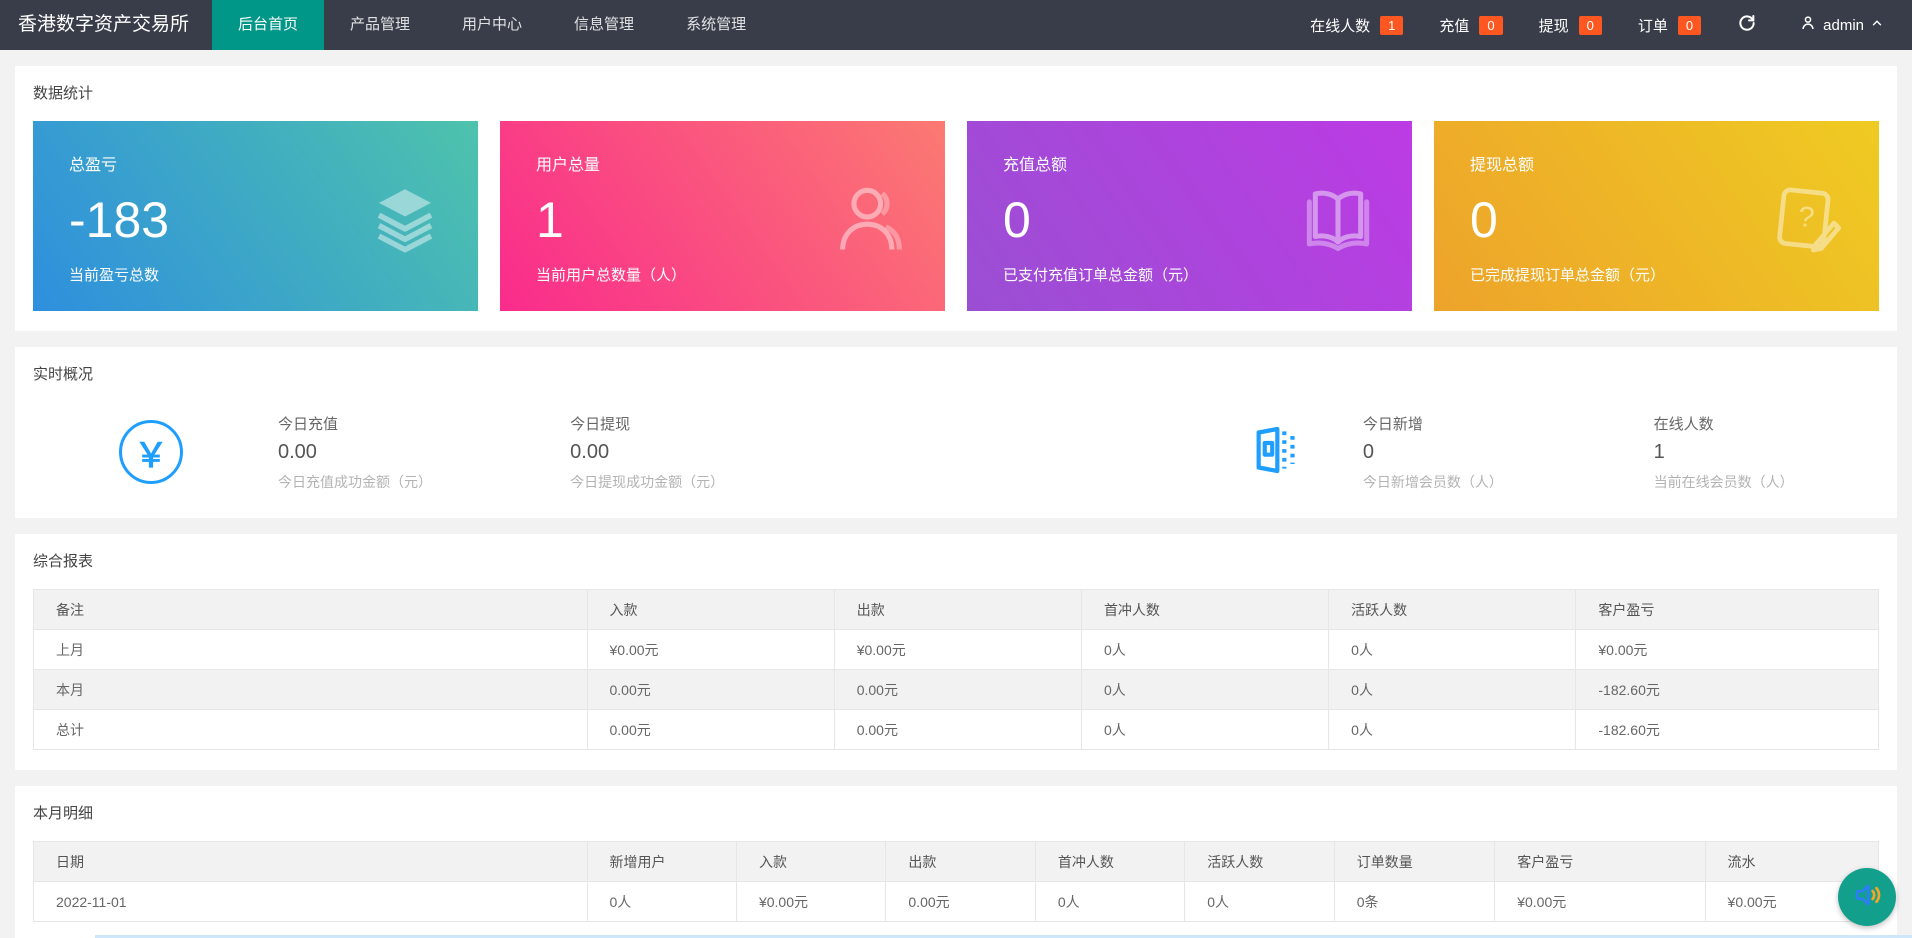  I want to click on stats-panel-title: 数据统计, so click(63, 93).